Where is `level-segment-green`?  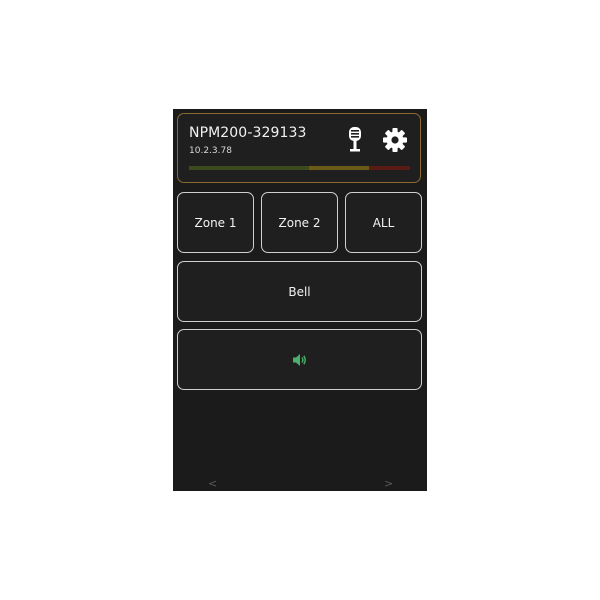 level-segment-green is located at coordinates (249, 168).